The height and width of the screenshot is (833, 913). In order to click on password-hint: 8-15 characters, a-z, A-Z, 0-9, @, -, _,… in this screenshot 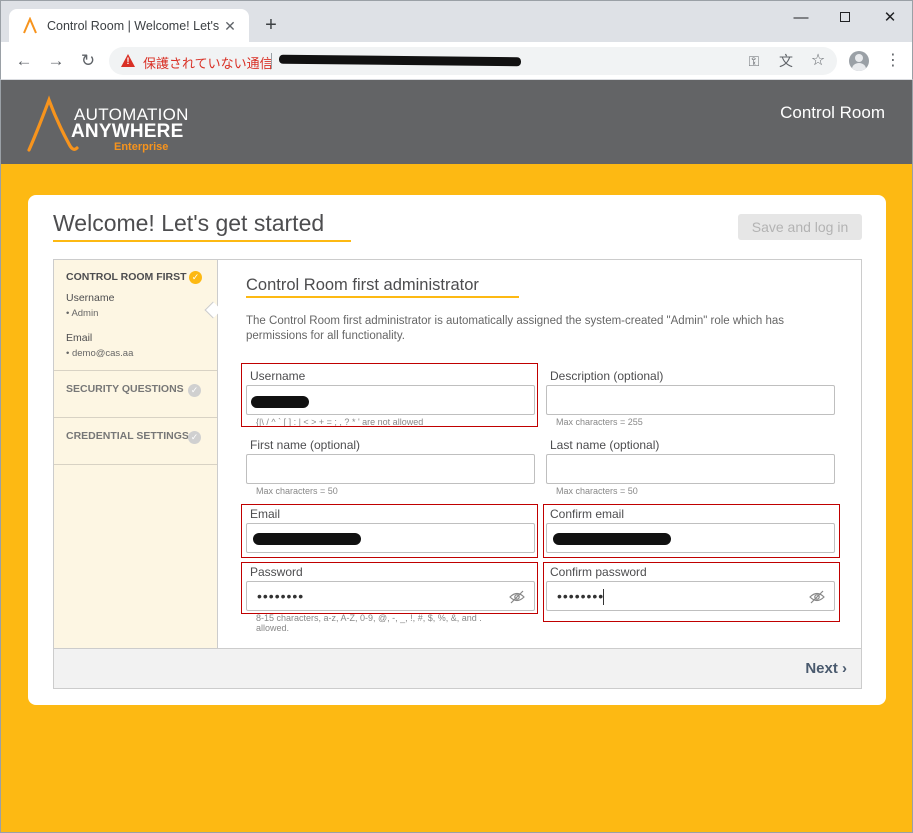, I will do `click(369, 623)`.